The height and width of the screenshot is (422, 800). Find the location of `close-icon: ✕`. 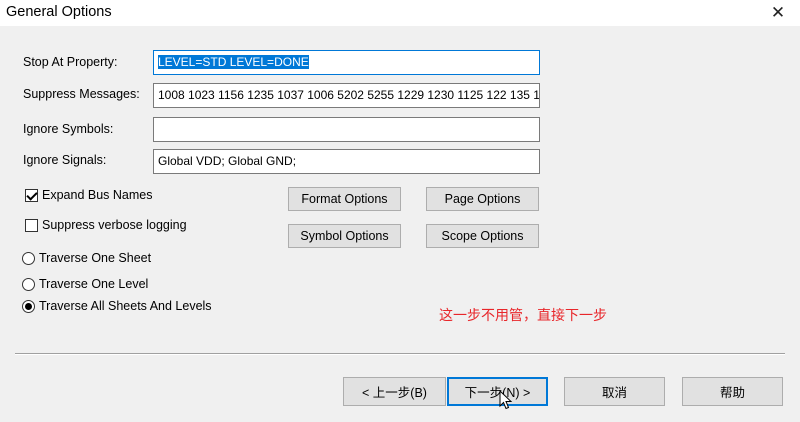

close-icon: ✕ is located at coordinates (778, 12).